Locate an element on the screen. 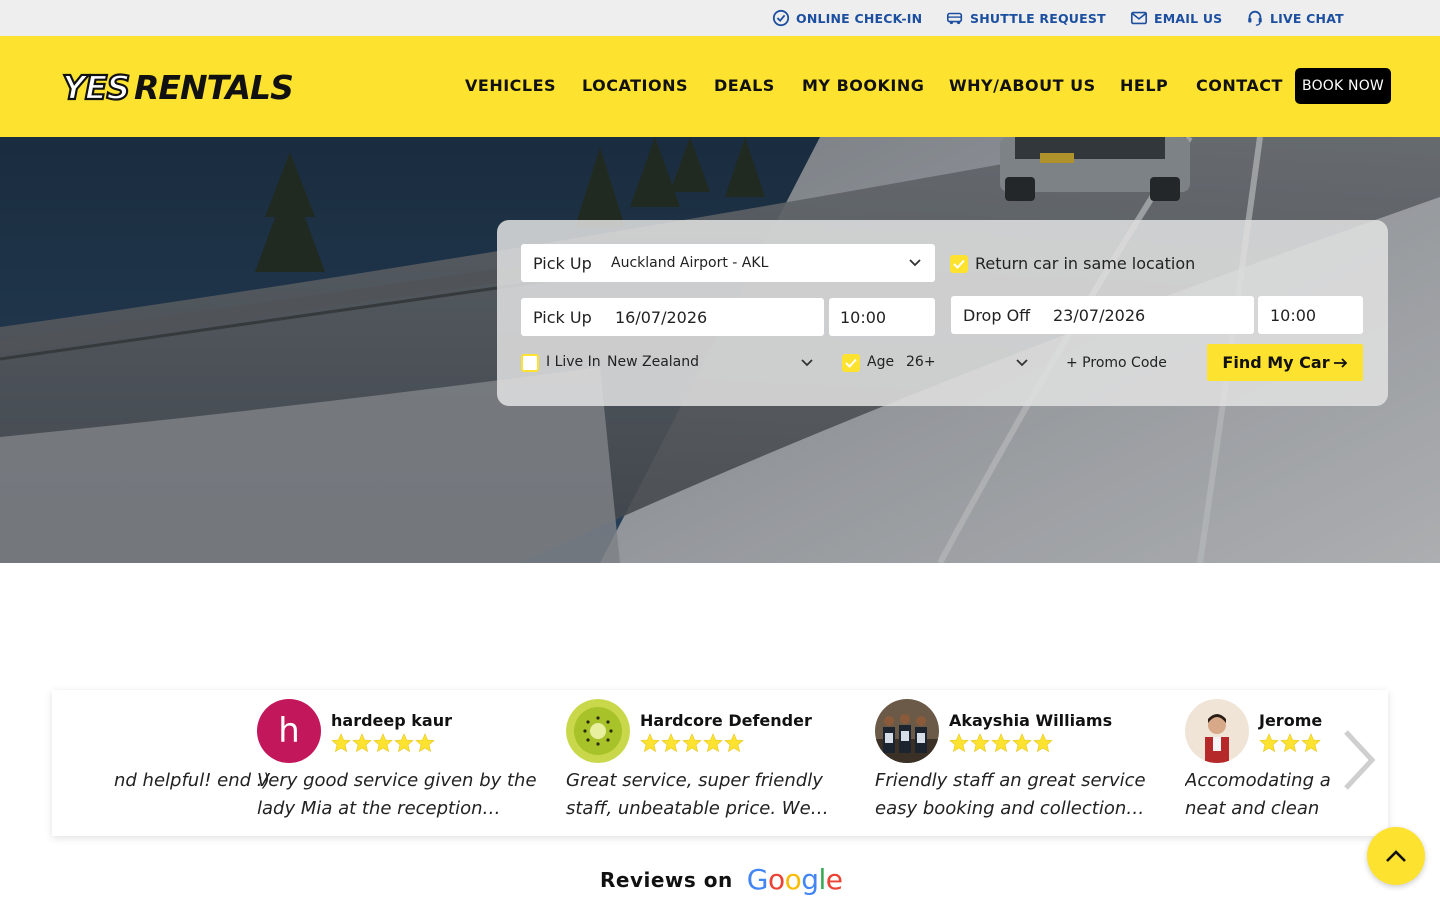 The height and width of the screenshot is (900, 1440). pickup-location-select: Pick Up Auckland Airport - AKL is located at coordinates (728, 263).